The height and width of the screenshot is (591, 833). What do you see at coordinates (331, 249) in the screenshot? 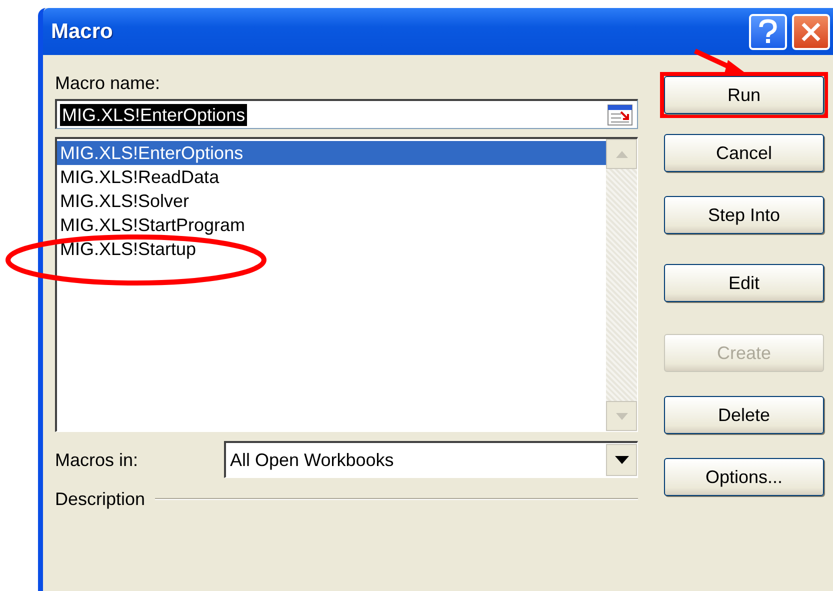
I see `macro-list-item: MIG.XLS!Startup` at bounding box center [331, 249].